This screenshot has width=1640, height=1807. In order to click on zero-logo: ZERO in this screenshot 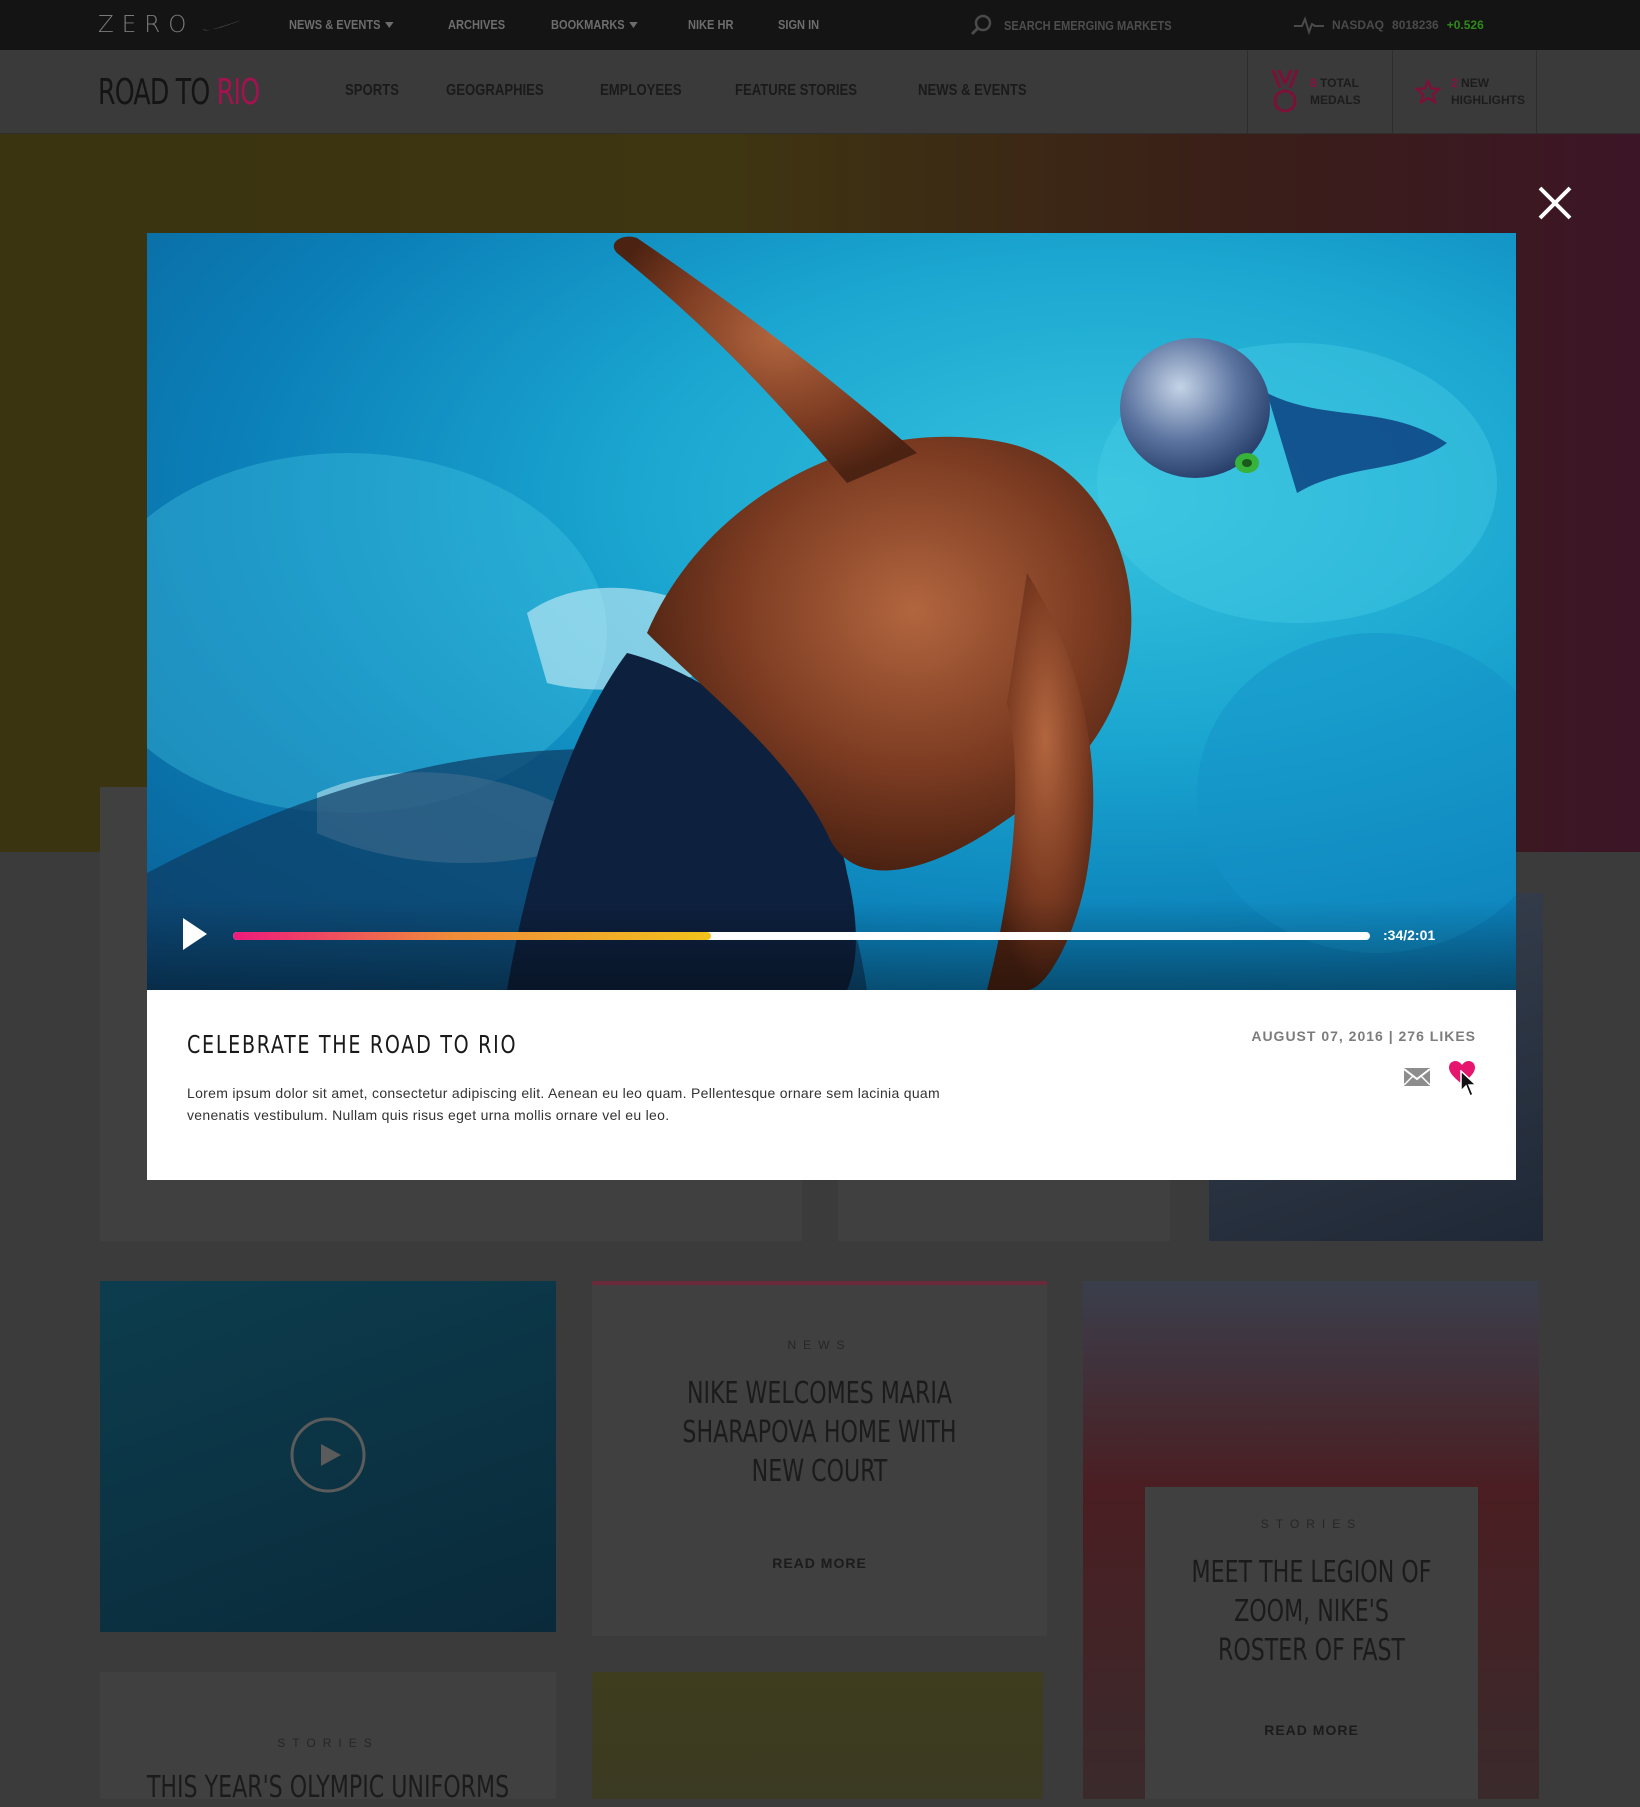, I will do `click(171, 25)`.